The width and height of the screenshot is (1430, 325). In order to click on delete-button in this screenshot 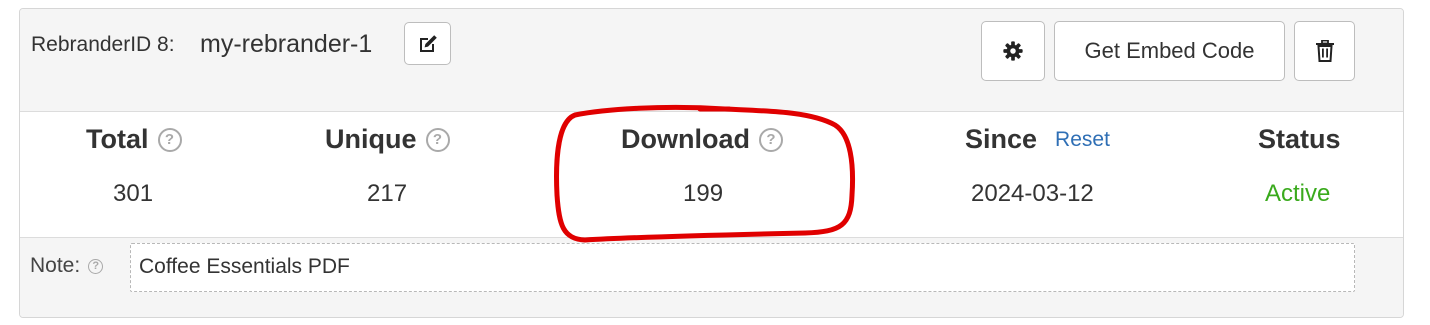, I will do `click(1324, 51)`.